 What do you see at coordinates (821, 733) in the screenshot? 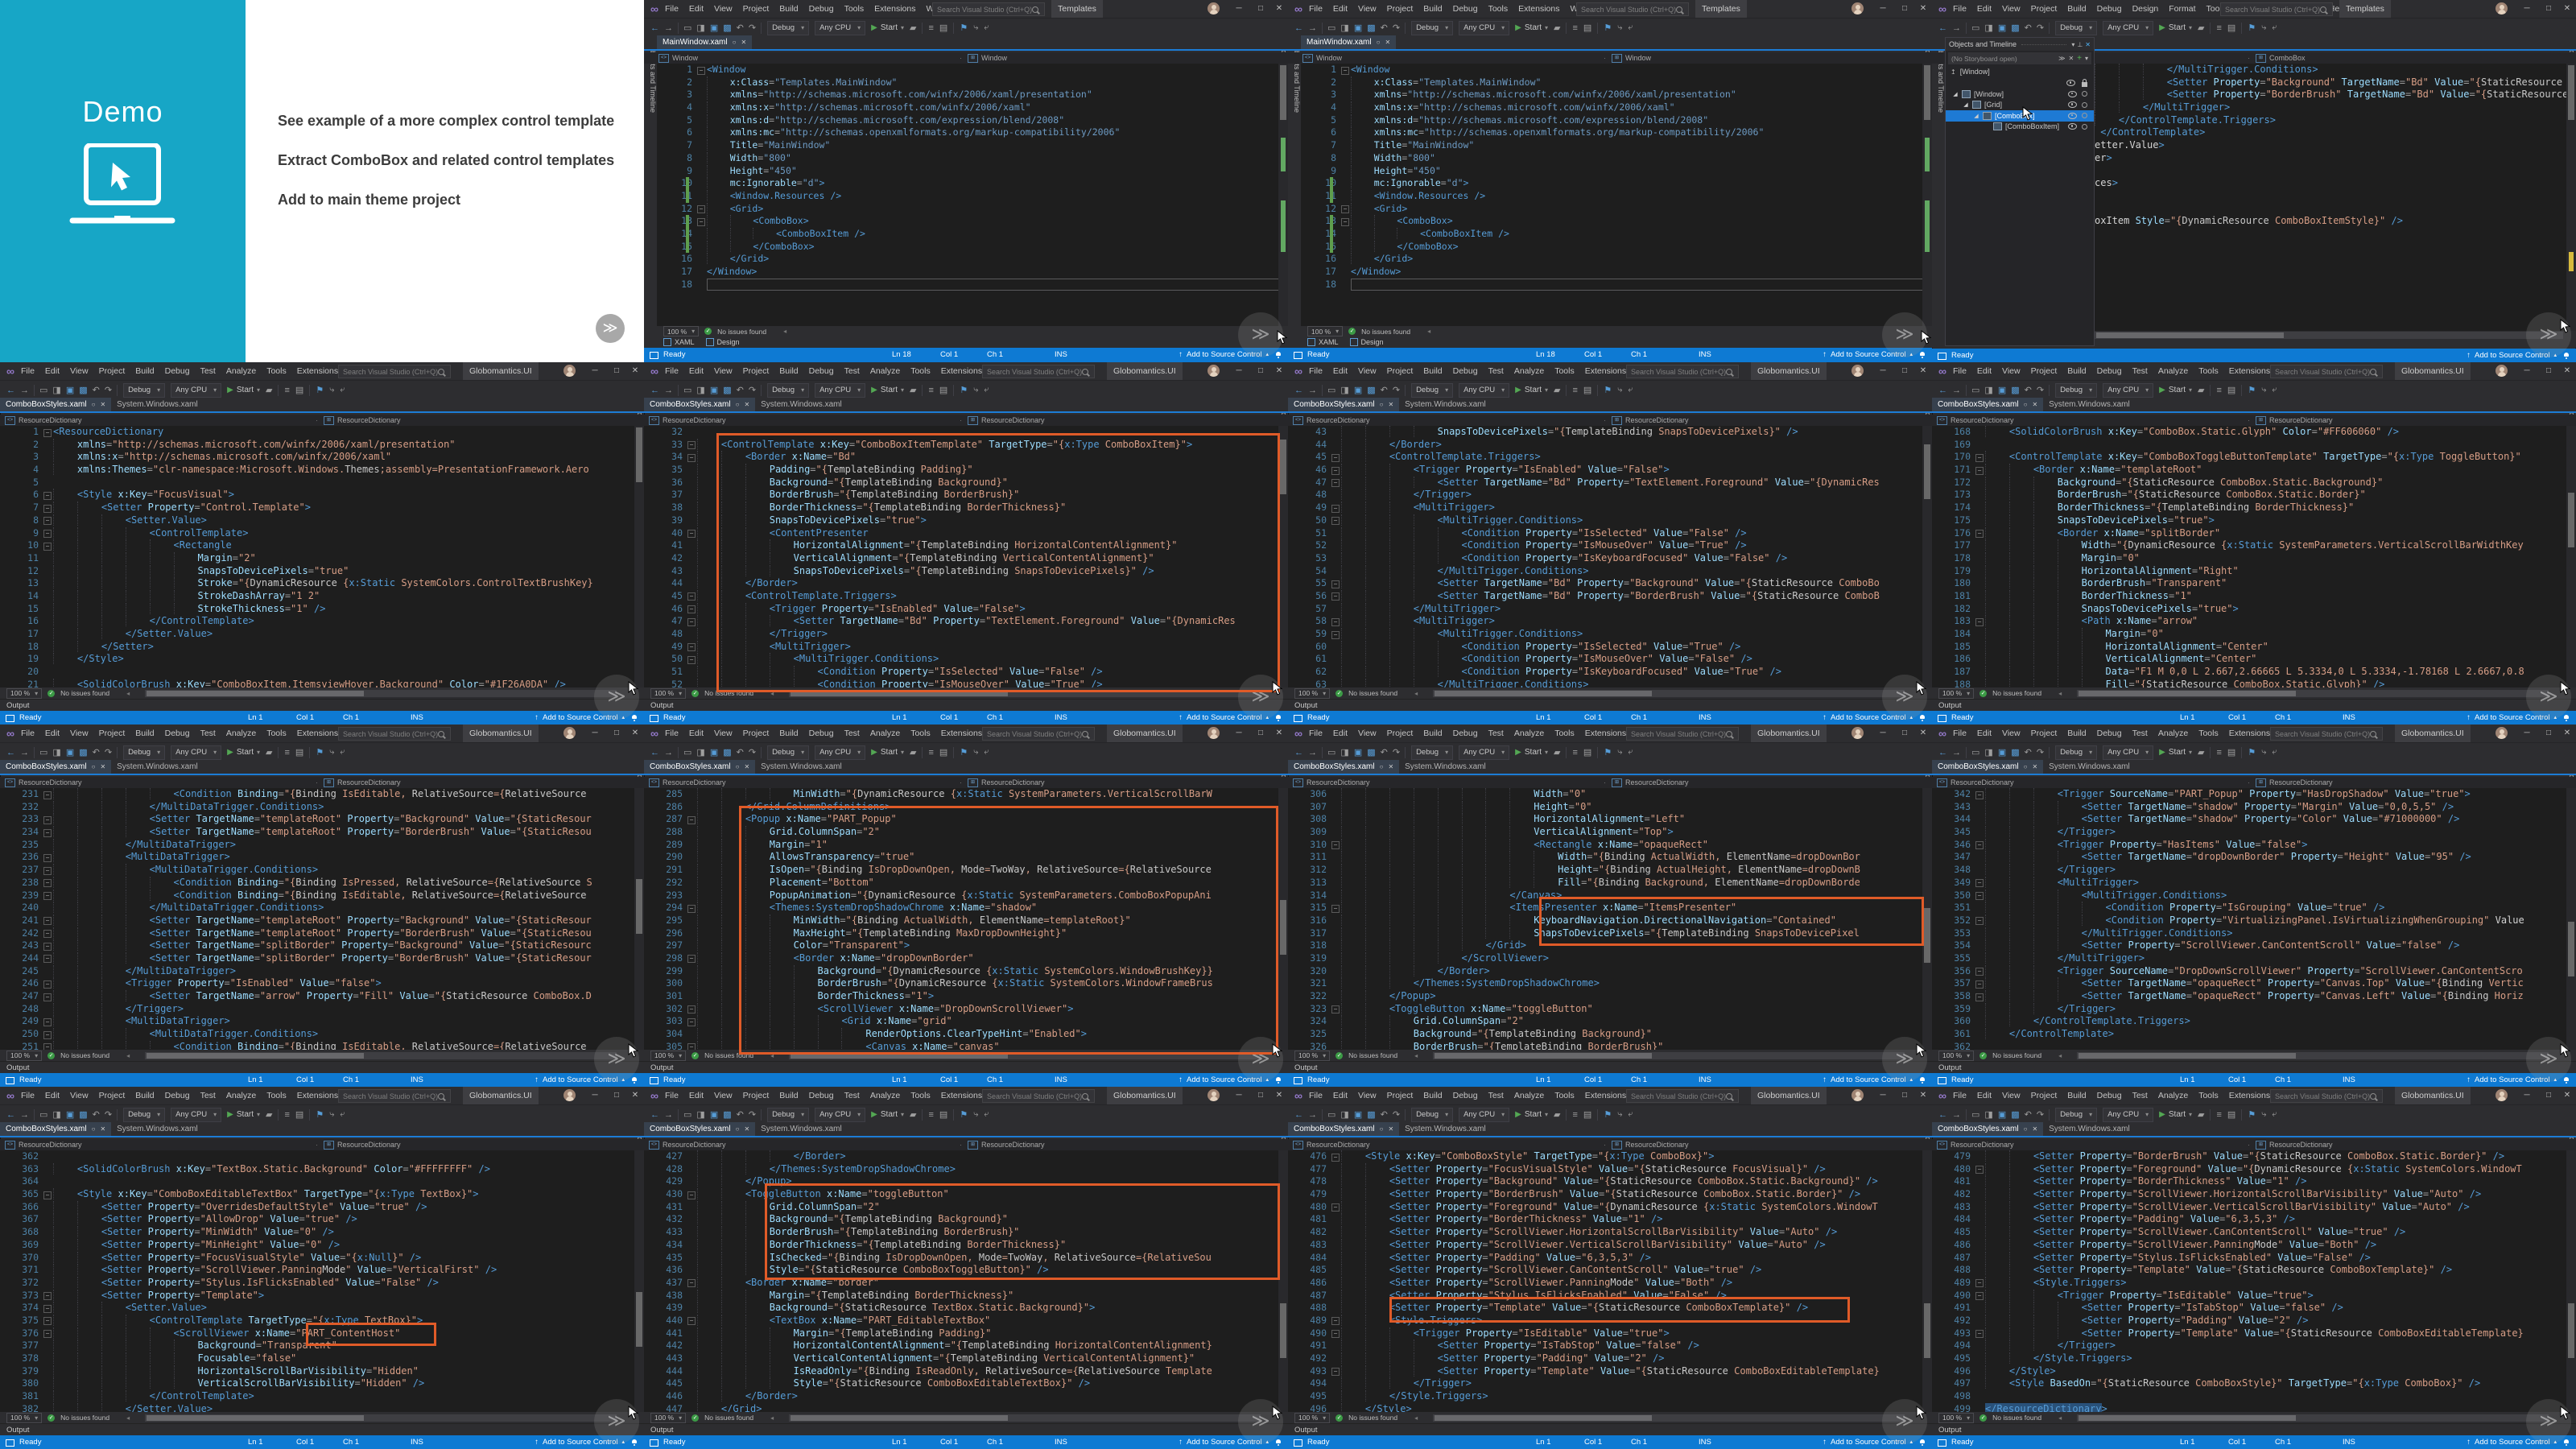
I see `menu-debug: Debug` at bounding box center [821, 733].